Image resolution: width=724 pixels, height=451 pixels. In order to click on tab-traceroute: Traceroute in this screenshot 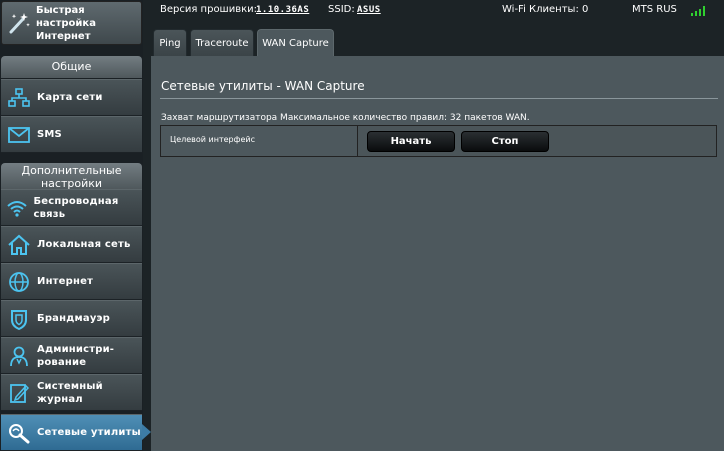, I will do `click(222, 43)`.